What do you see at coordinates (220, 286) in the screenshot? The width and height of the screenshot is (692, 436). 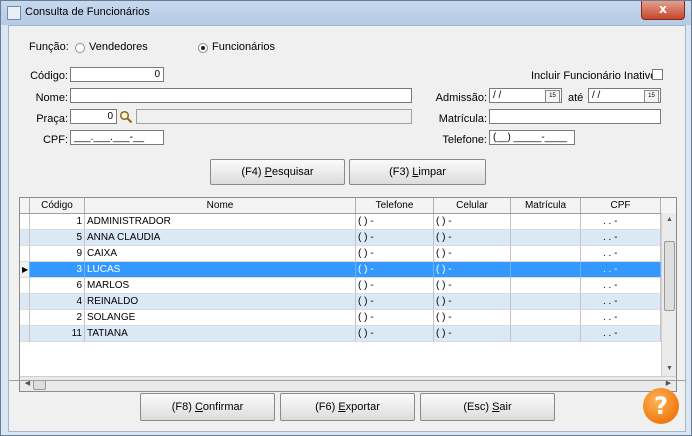 I see `cell-nome: MARLOS` at bounding box center [220, 286].